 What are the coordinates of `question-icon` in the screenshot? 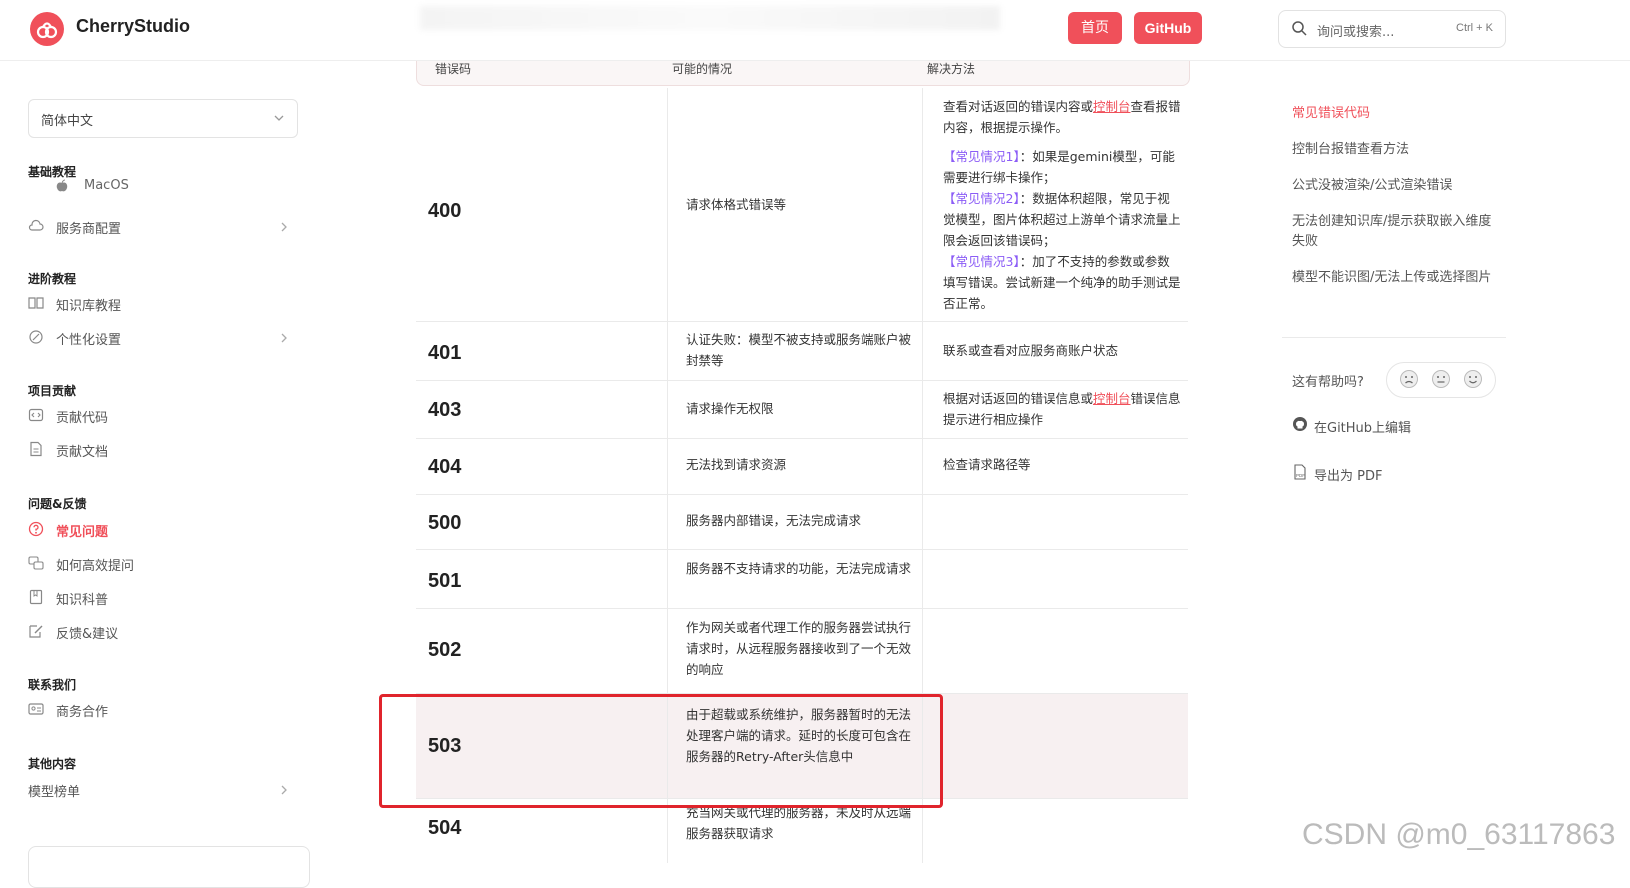 It's located at (36, 531).